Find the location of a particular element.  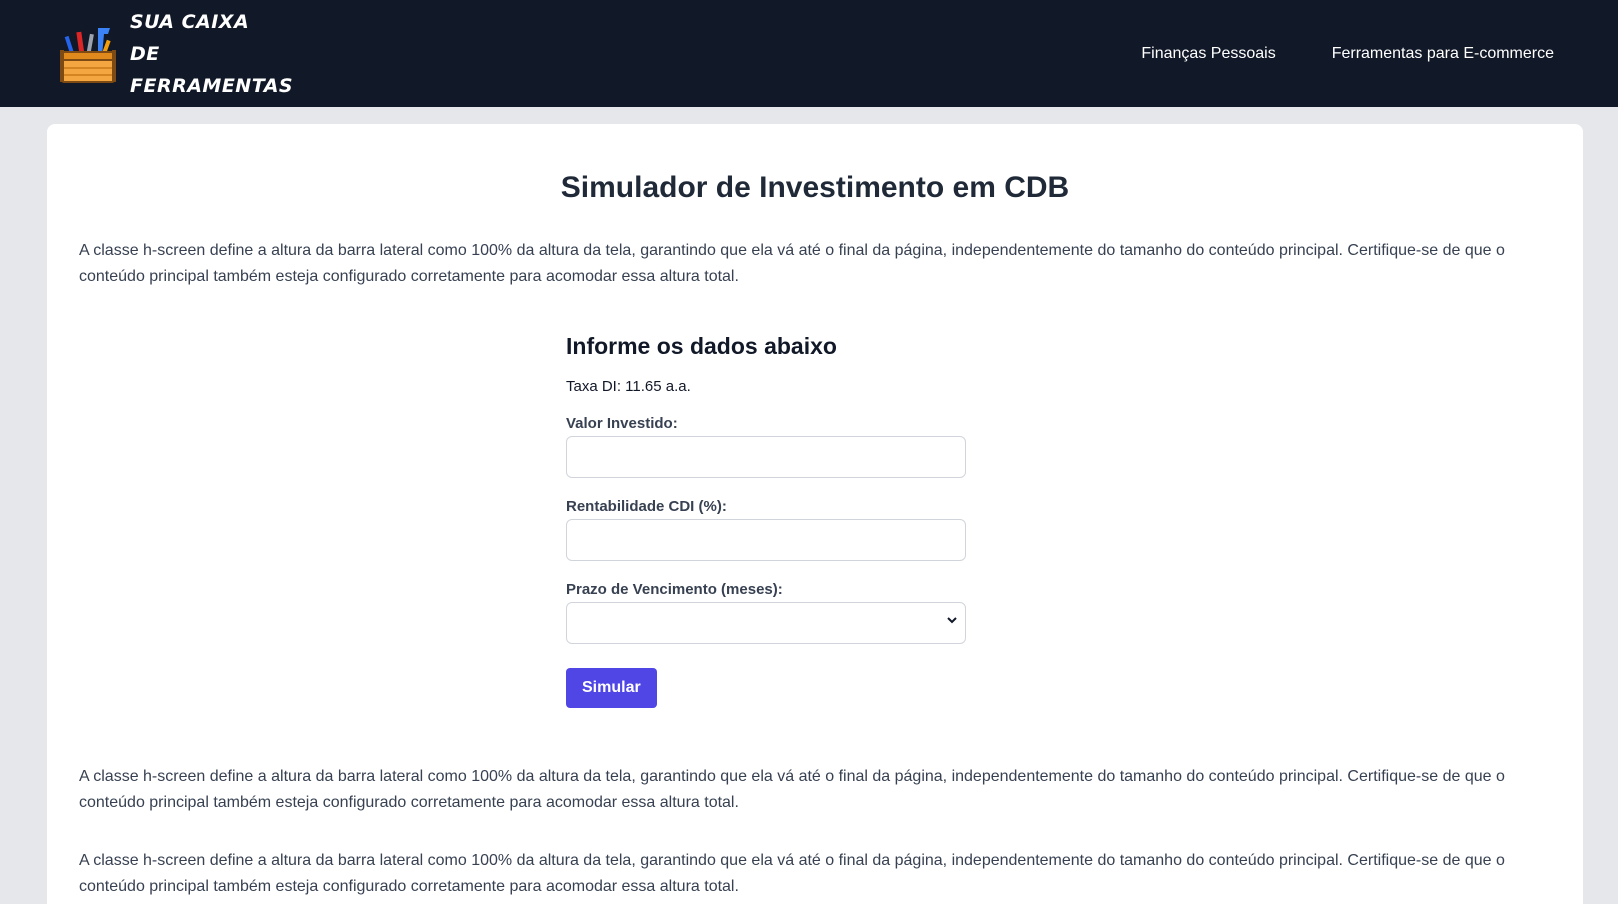

di-rate-text: Taxa DI: 11.65 a.a. is located at coordinates (628, 386).